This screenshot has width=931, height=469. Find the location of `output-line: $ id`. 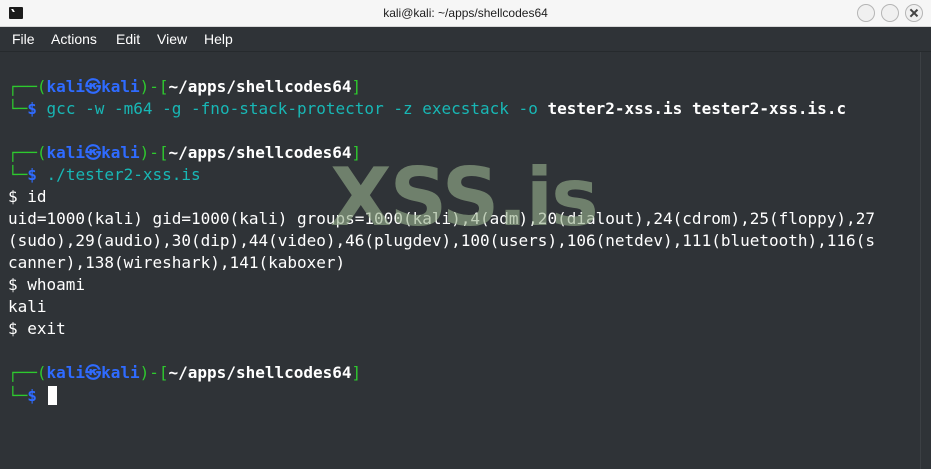

output-line: $ id is located at coordinates (27, 196).